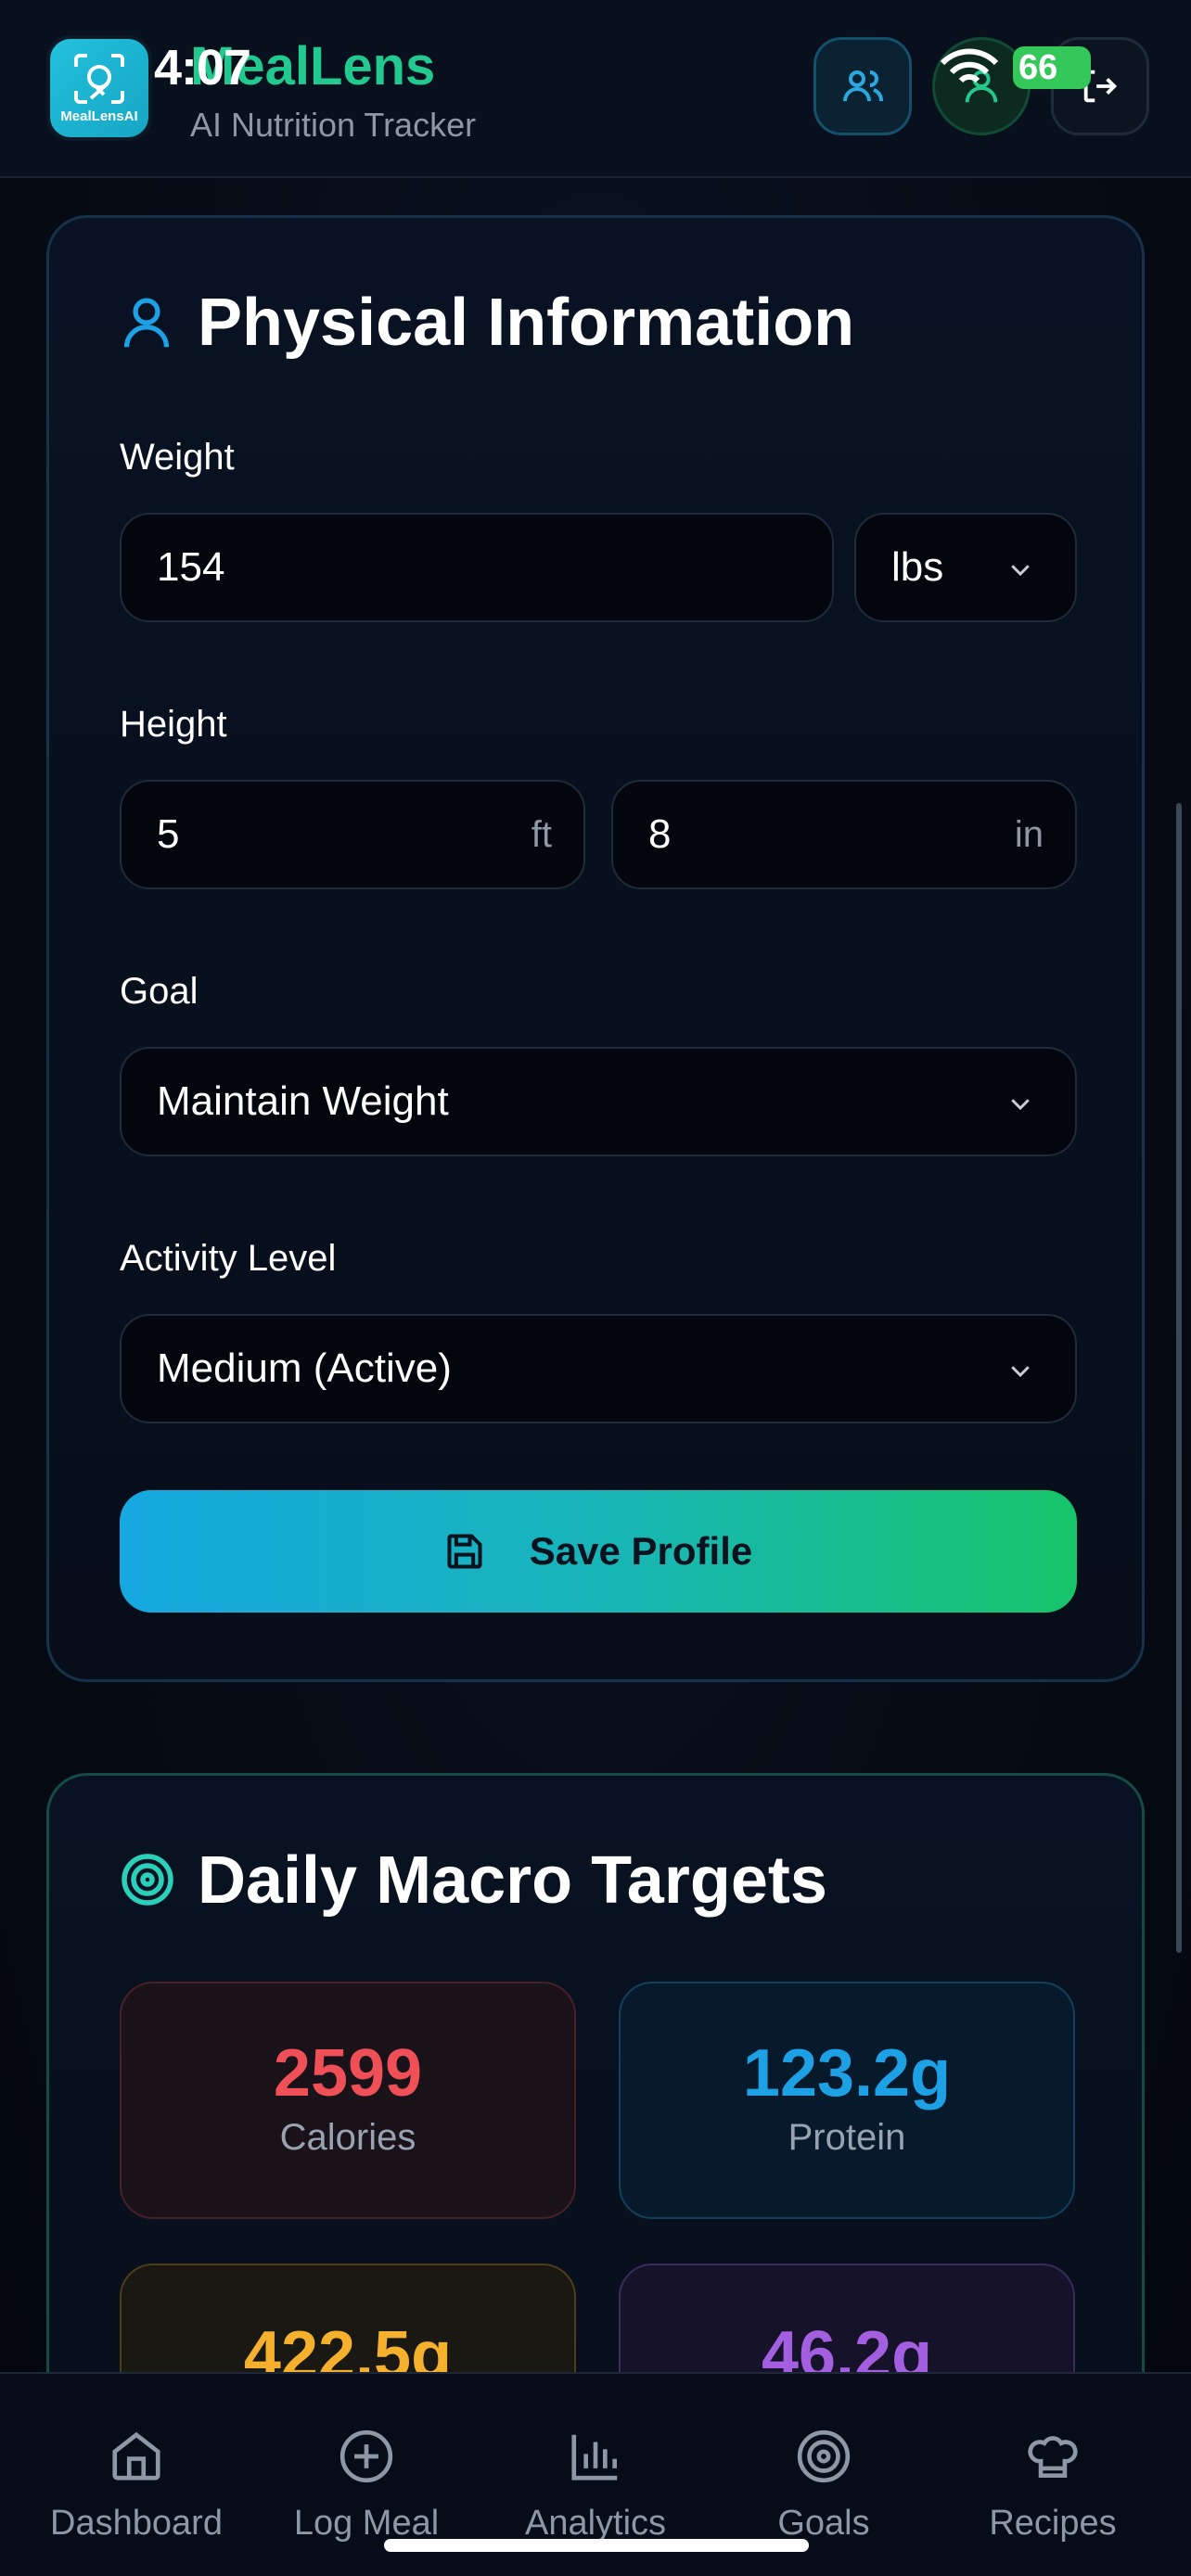 The width and height of the screenshot is (1191, 2576). Describe the element at coordinates (191, 567) in the screenshot. I see `weight-value: 154` at that location.